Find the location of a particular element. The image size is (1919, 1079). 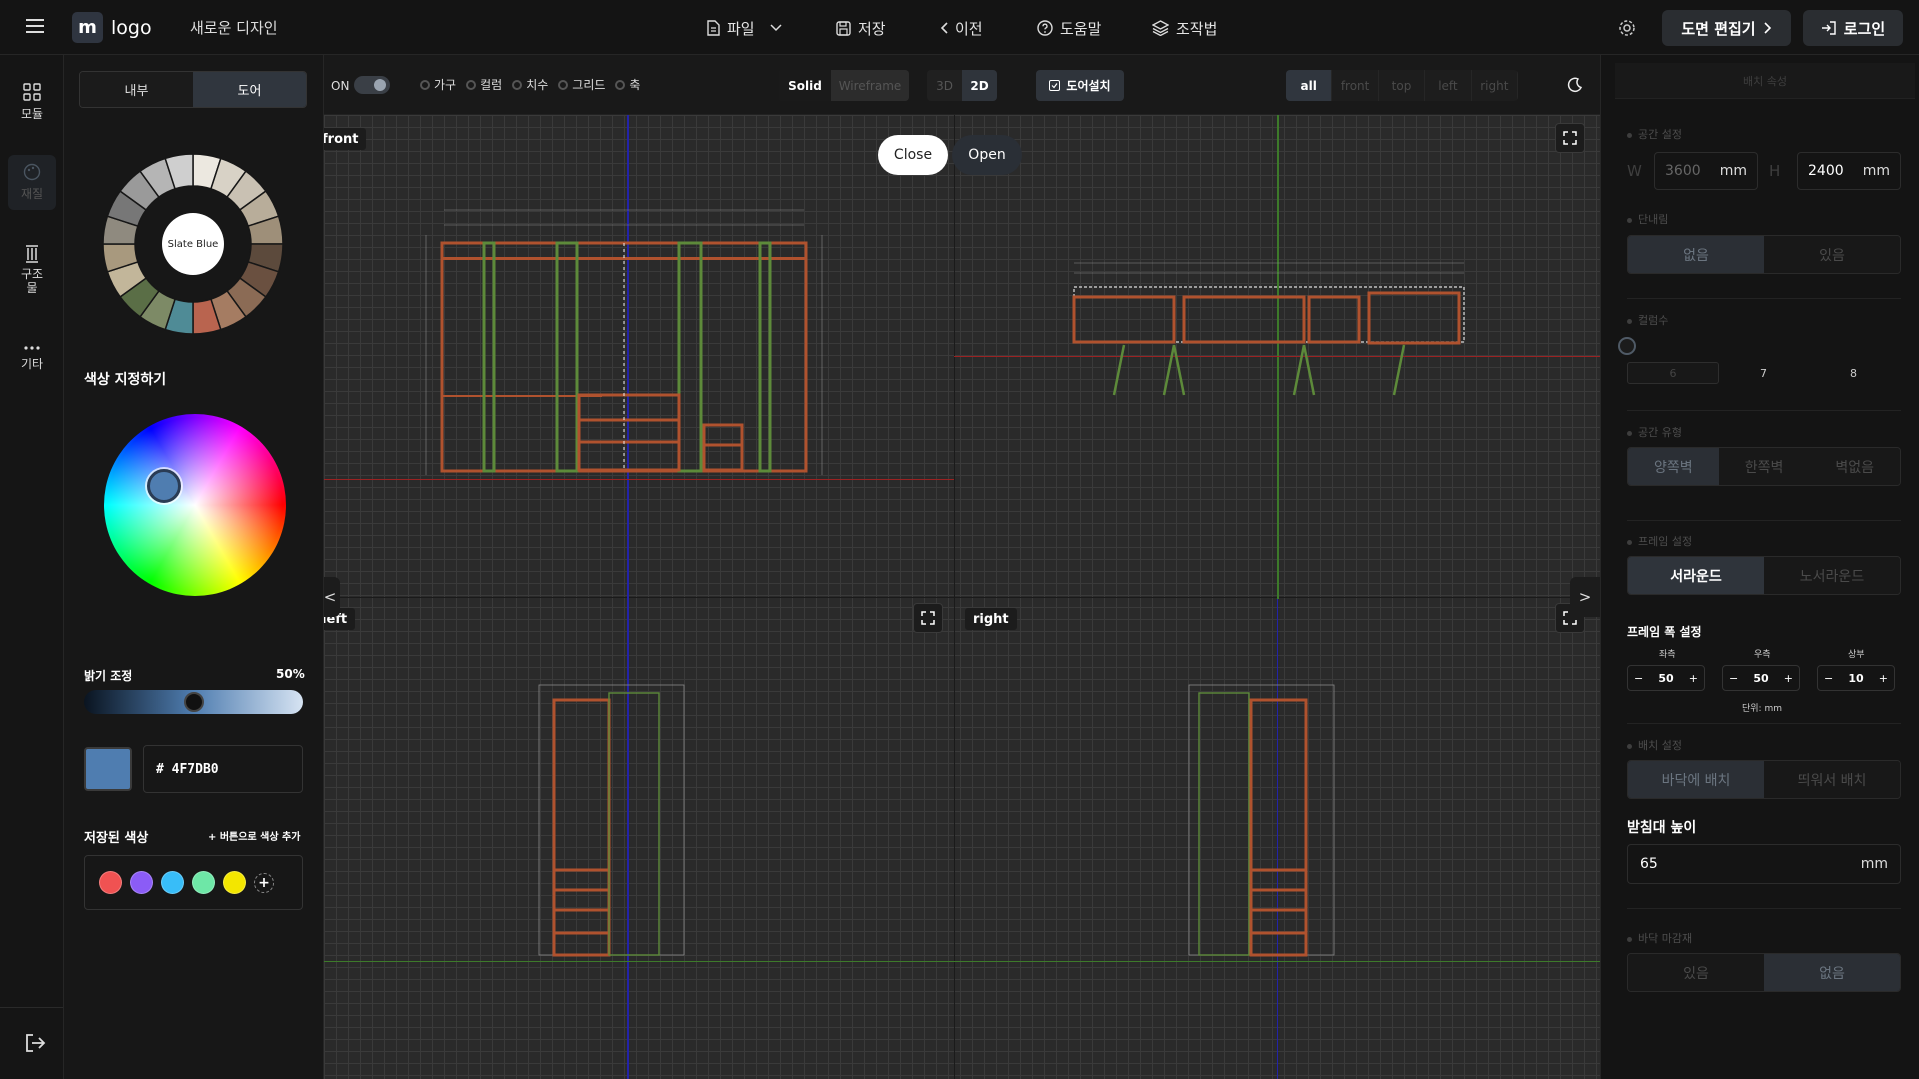

width-input: 3600 mm is located at coordinates (1706, 171).